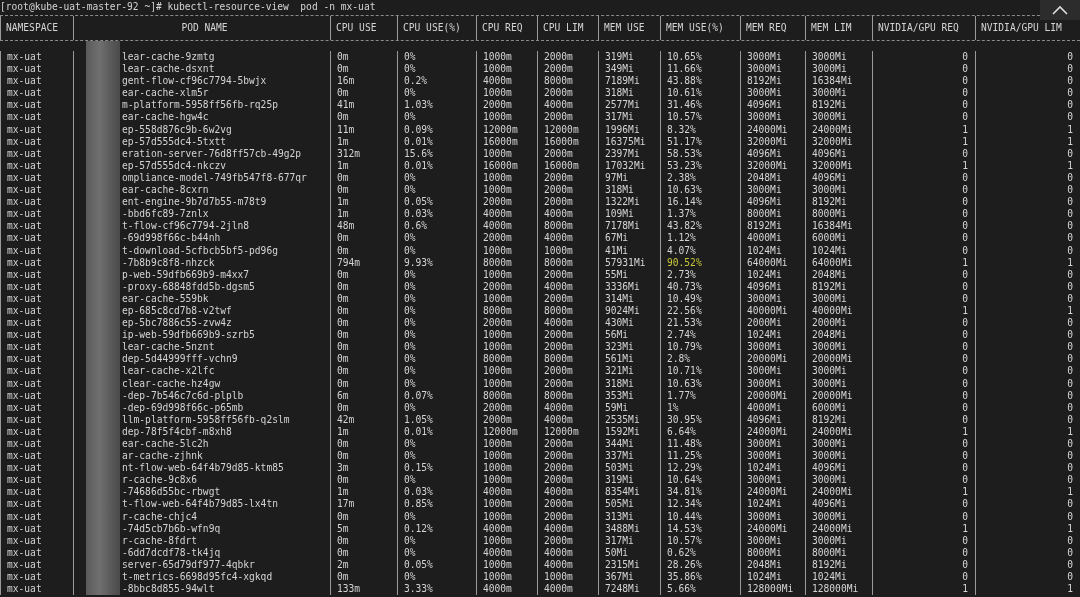 The height and width of the screenshot is (597, 1080). What do you see at coordinates (629, 371) in the screenshot?
I see `table-cell: 321Mi` at bounding box center [629, 371].